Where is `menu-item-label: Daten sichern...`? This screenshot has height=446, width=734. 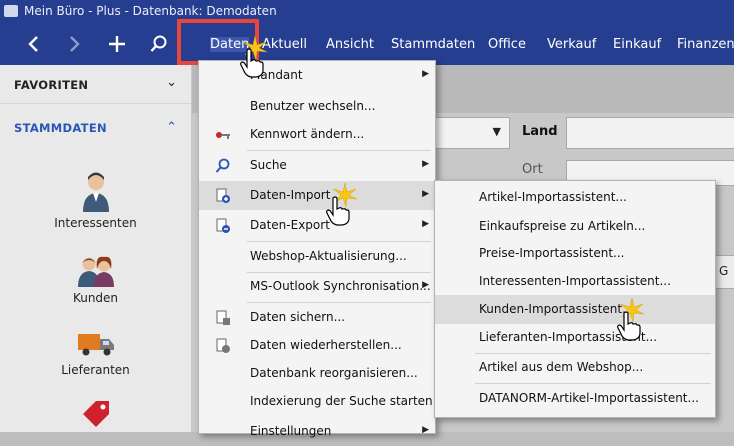 menu-item-label: Daten sichern... is located at coordinates (298, 317).